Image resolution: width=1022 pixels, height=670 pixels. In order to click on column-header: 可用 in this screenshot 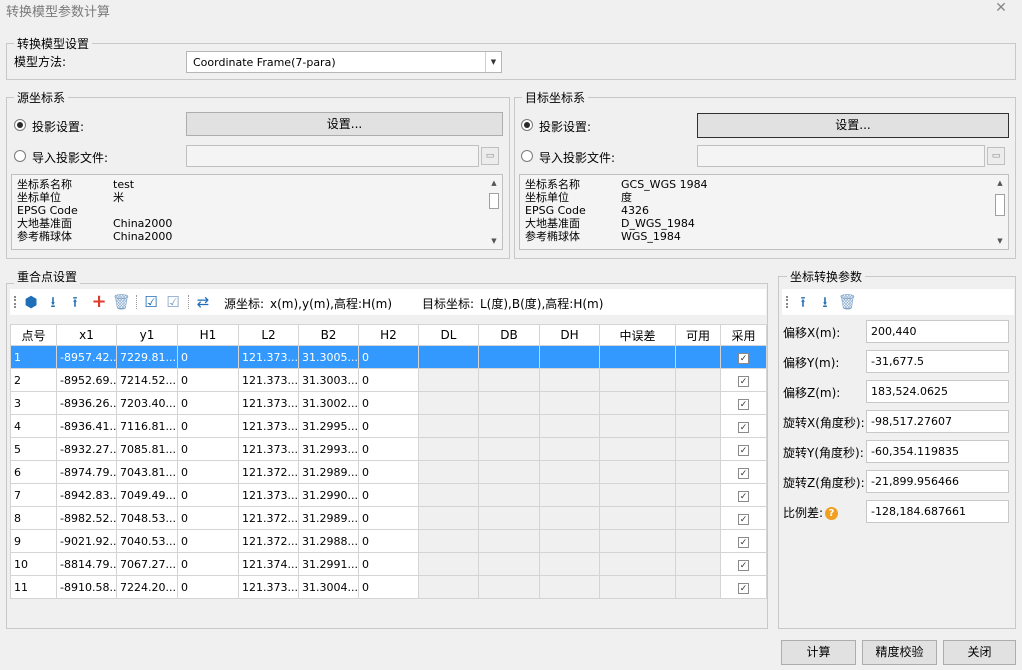, I will do `click(698, 335)`.